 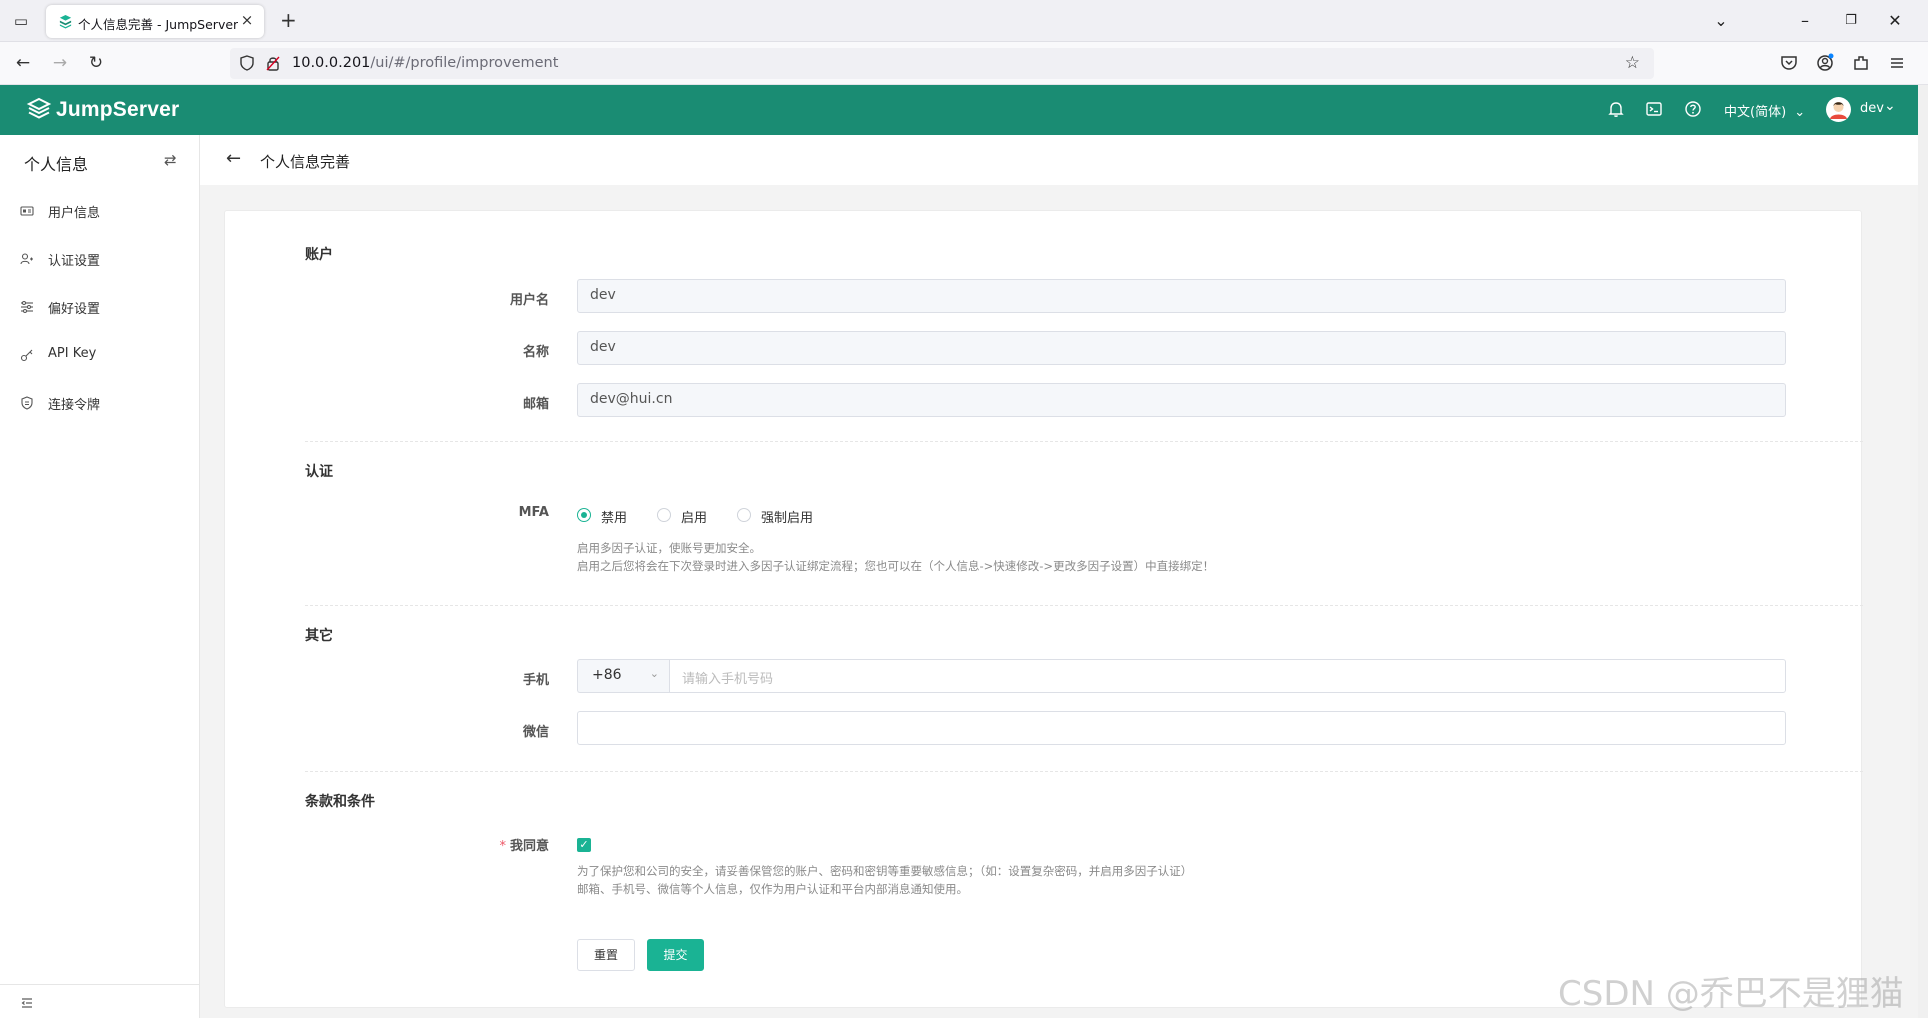 What do you see at coordinates (533, 512) in the screenshot?
I see `mfa-label: MFA` at bounding box center [533, 512].